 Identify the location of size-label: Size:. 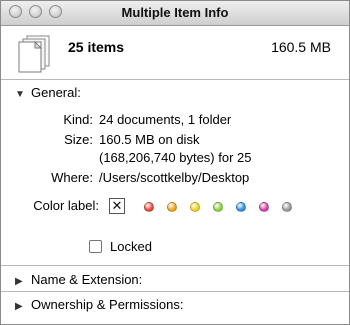
(78, 139).